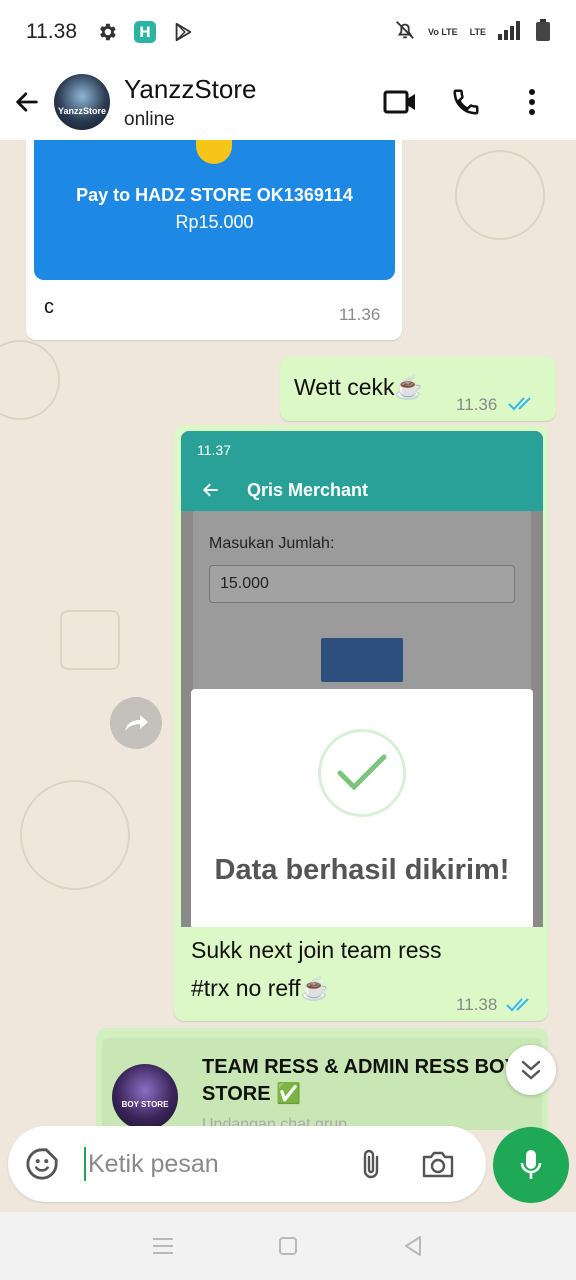  What do you see at coordinates (107, 32) in the screenshot?
I see `settings-gear-icon` at bounding box center [107, 32].